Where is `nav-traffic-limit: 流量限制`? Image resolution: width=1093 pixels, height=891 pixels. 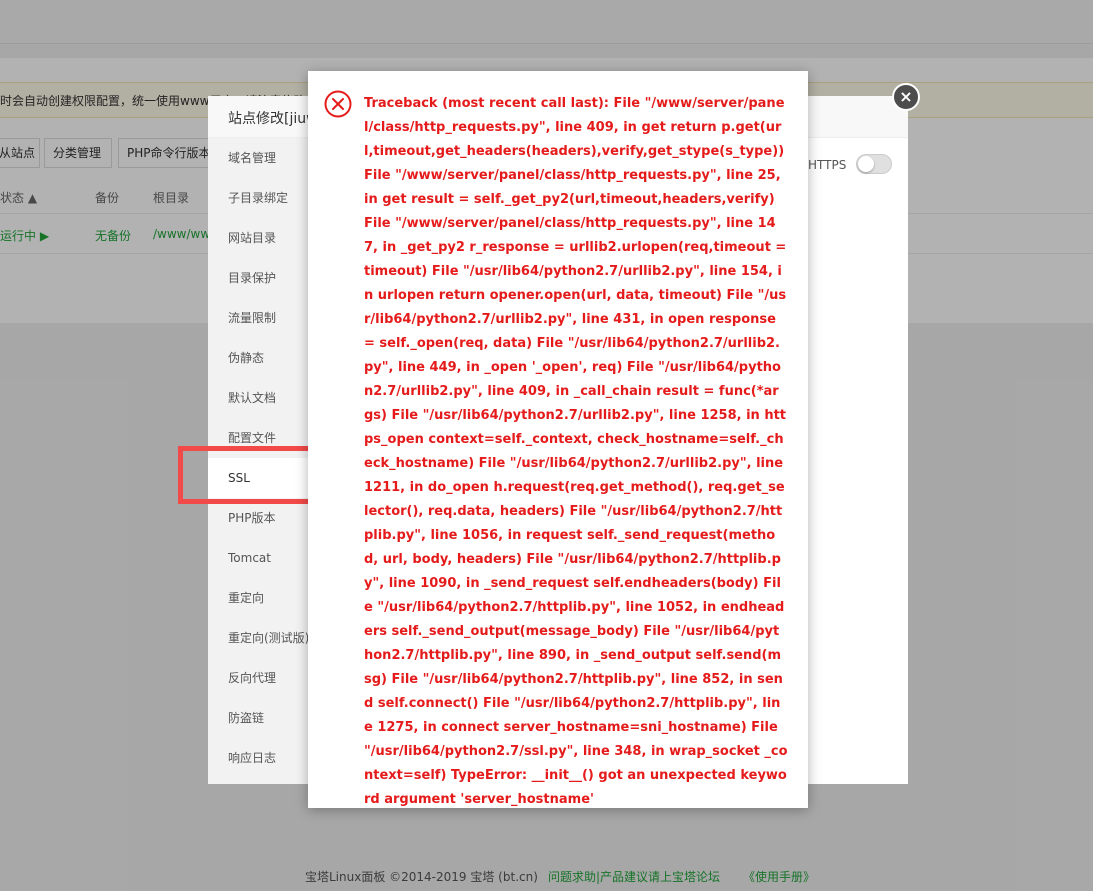 nav-traffic-limit: 流量限制 is located at coordinates (258, 318).